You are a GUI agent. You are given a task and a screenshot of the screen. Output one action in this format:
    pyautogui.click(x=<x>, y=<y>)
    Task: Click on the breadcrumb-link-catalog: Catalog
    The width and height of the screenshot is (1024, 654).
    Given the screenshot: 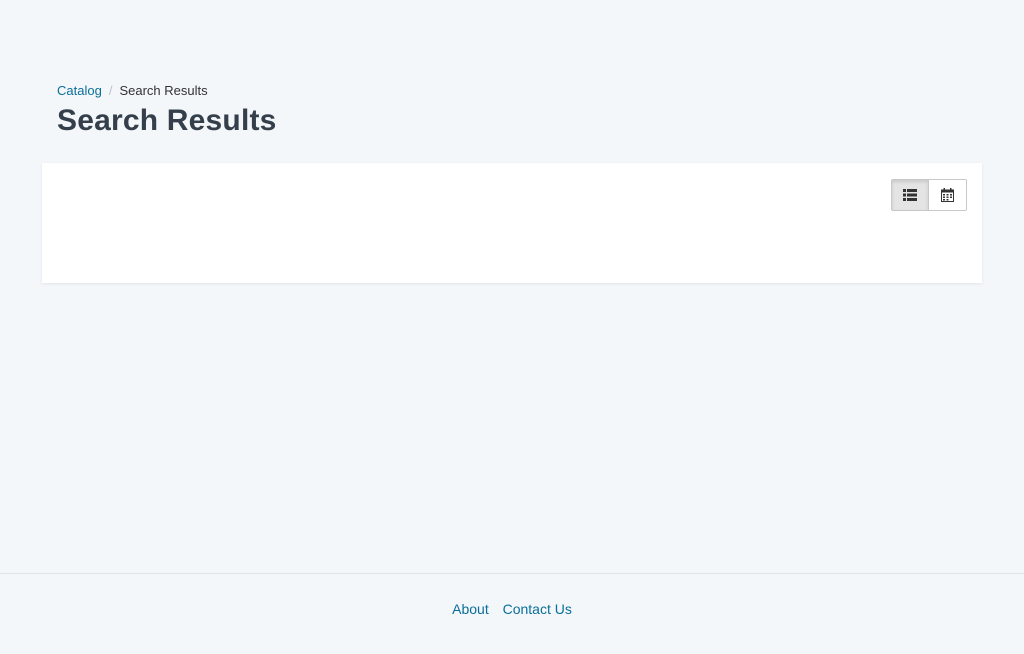 What is the action you would take?
    pyautogui.click(x=79, y=90)
    